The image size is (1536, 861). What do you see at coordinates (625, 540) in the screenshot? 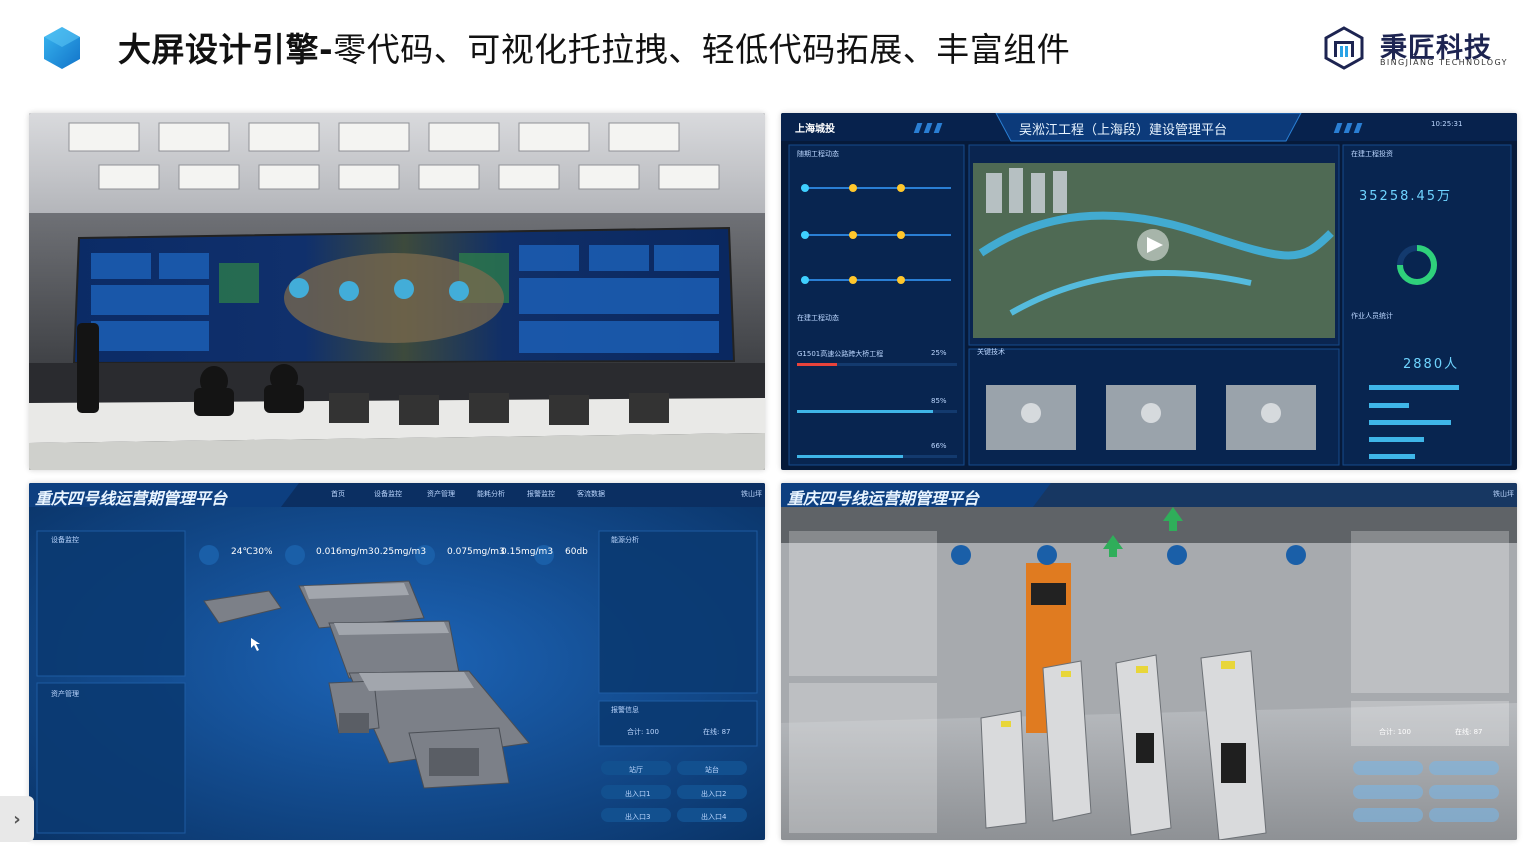
I see `section-label: 能源分析` at bounding box center [625, 540].